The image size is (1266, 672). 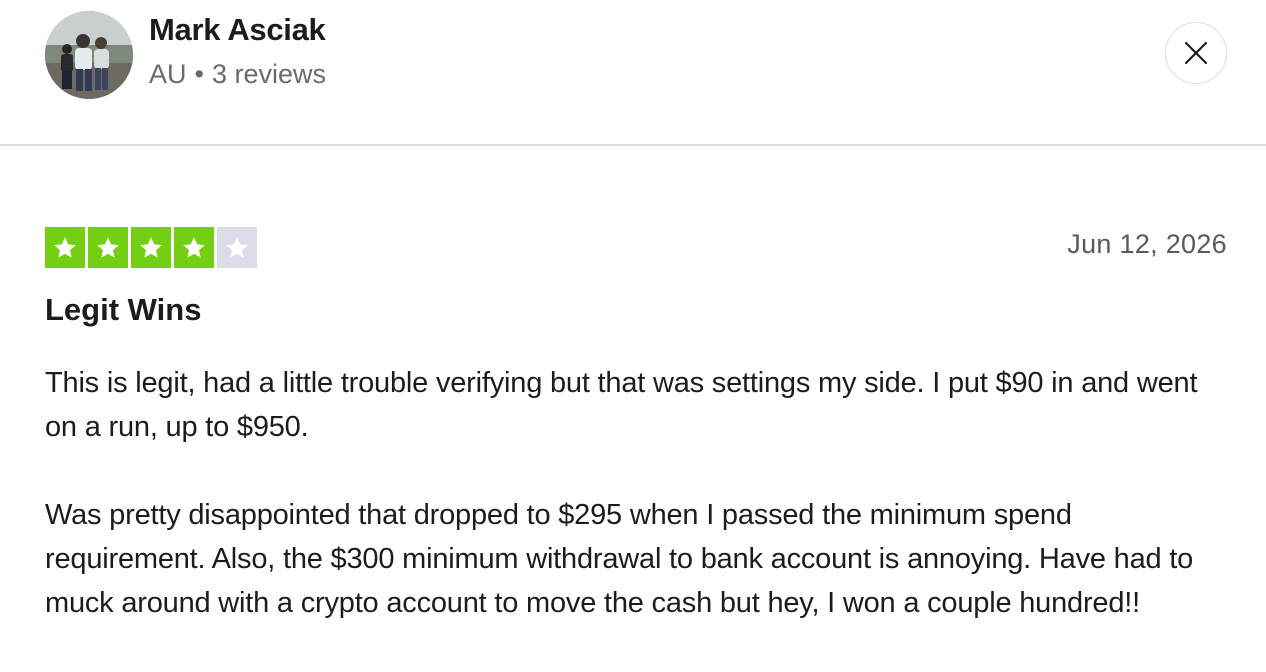 What do you see at coordinates (237, 30) in the screenshot?
I see `reviewer-name: Mark Asciak` at bounding box center [237, 30].